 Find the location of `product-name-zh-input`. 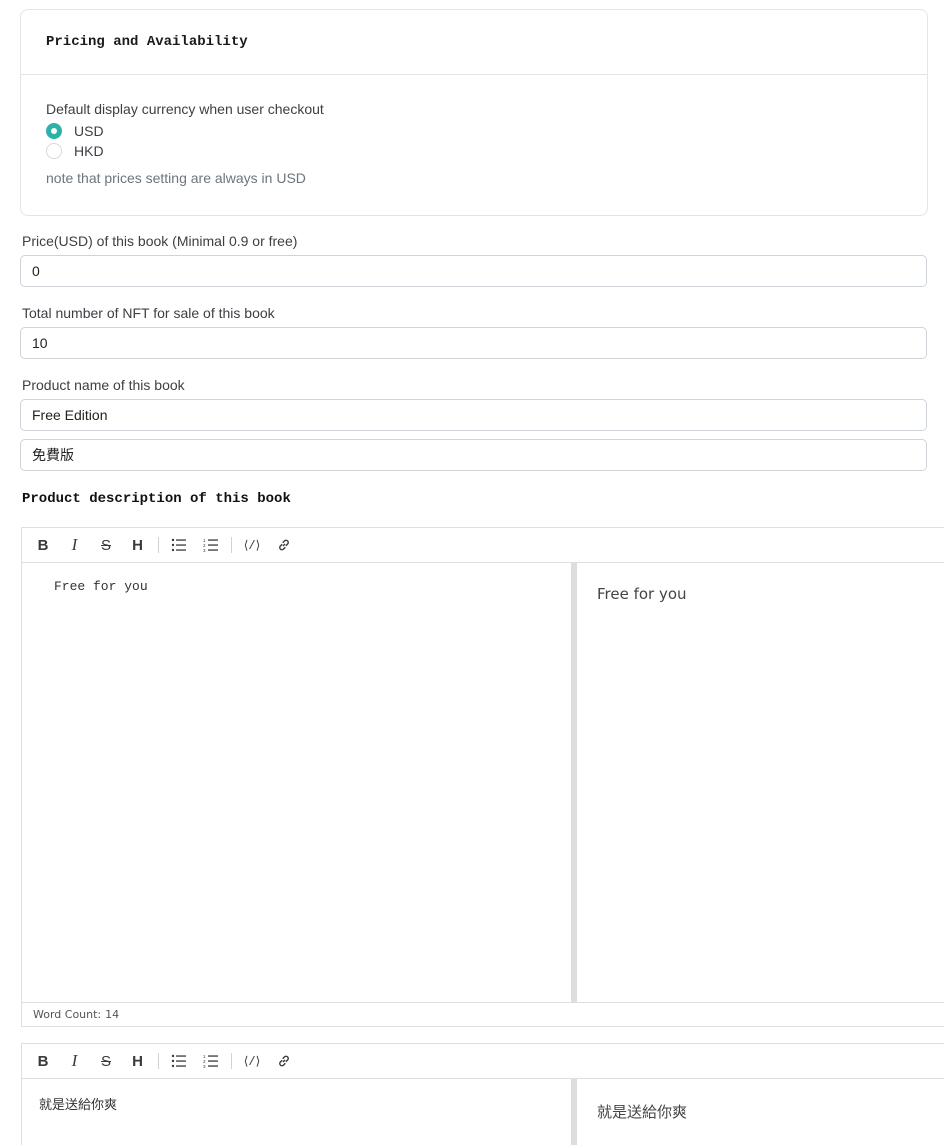

product-name-zh-input is located at coordinates (473, 455).